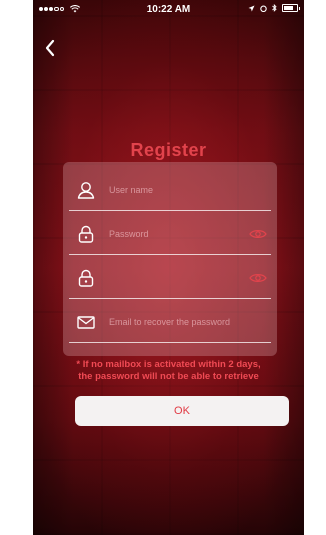 This screenshot has width=326, height=535. Describe the element at coordinates (86, 322) in the screenshot. I see `mail-icon` at that location.